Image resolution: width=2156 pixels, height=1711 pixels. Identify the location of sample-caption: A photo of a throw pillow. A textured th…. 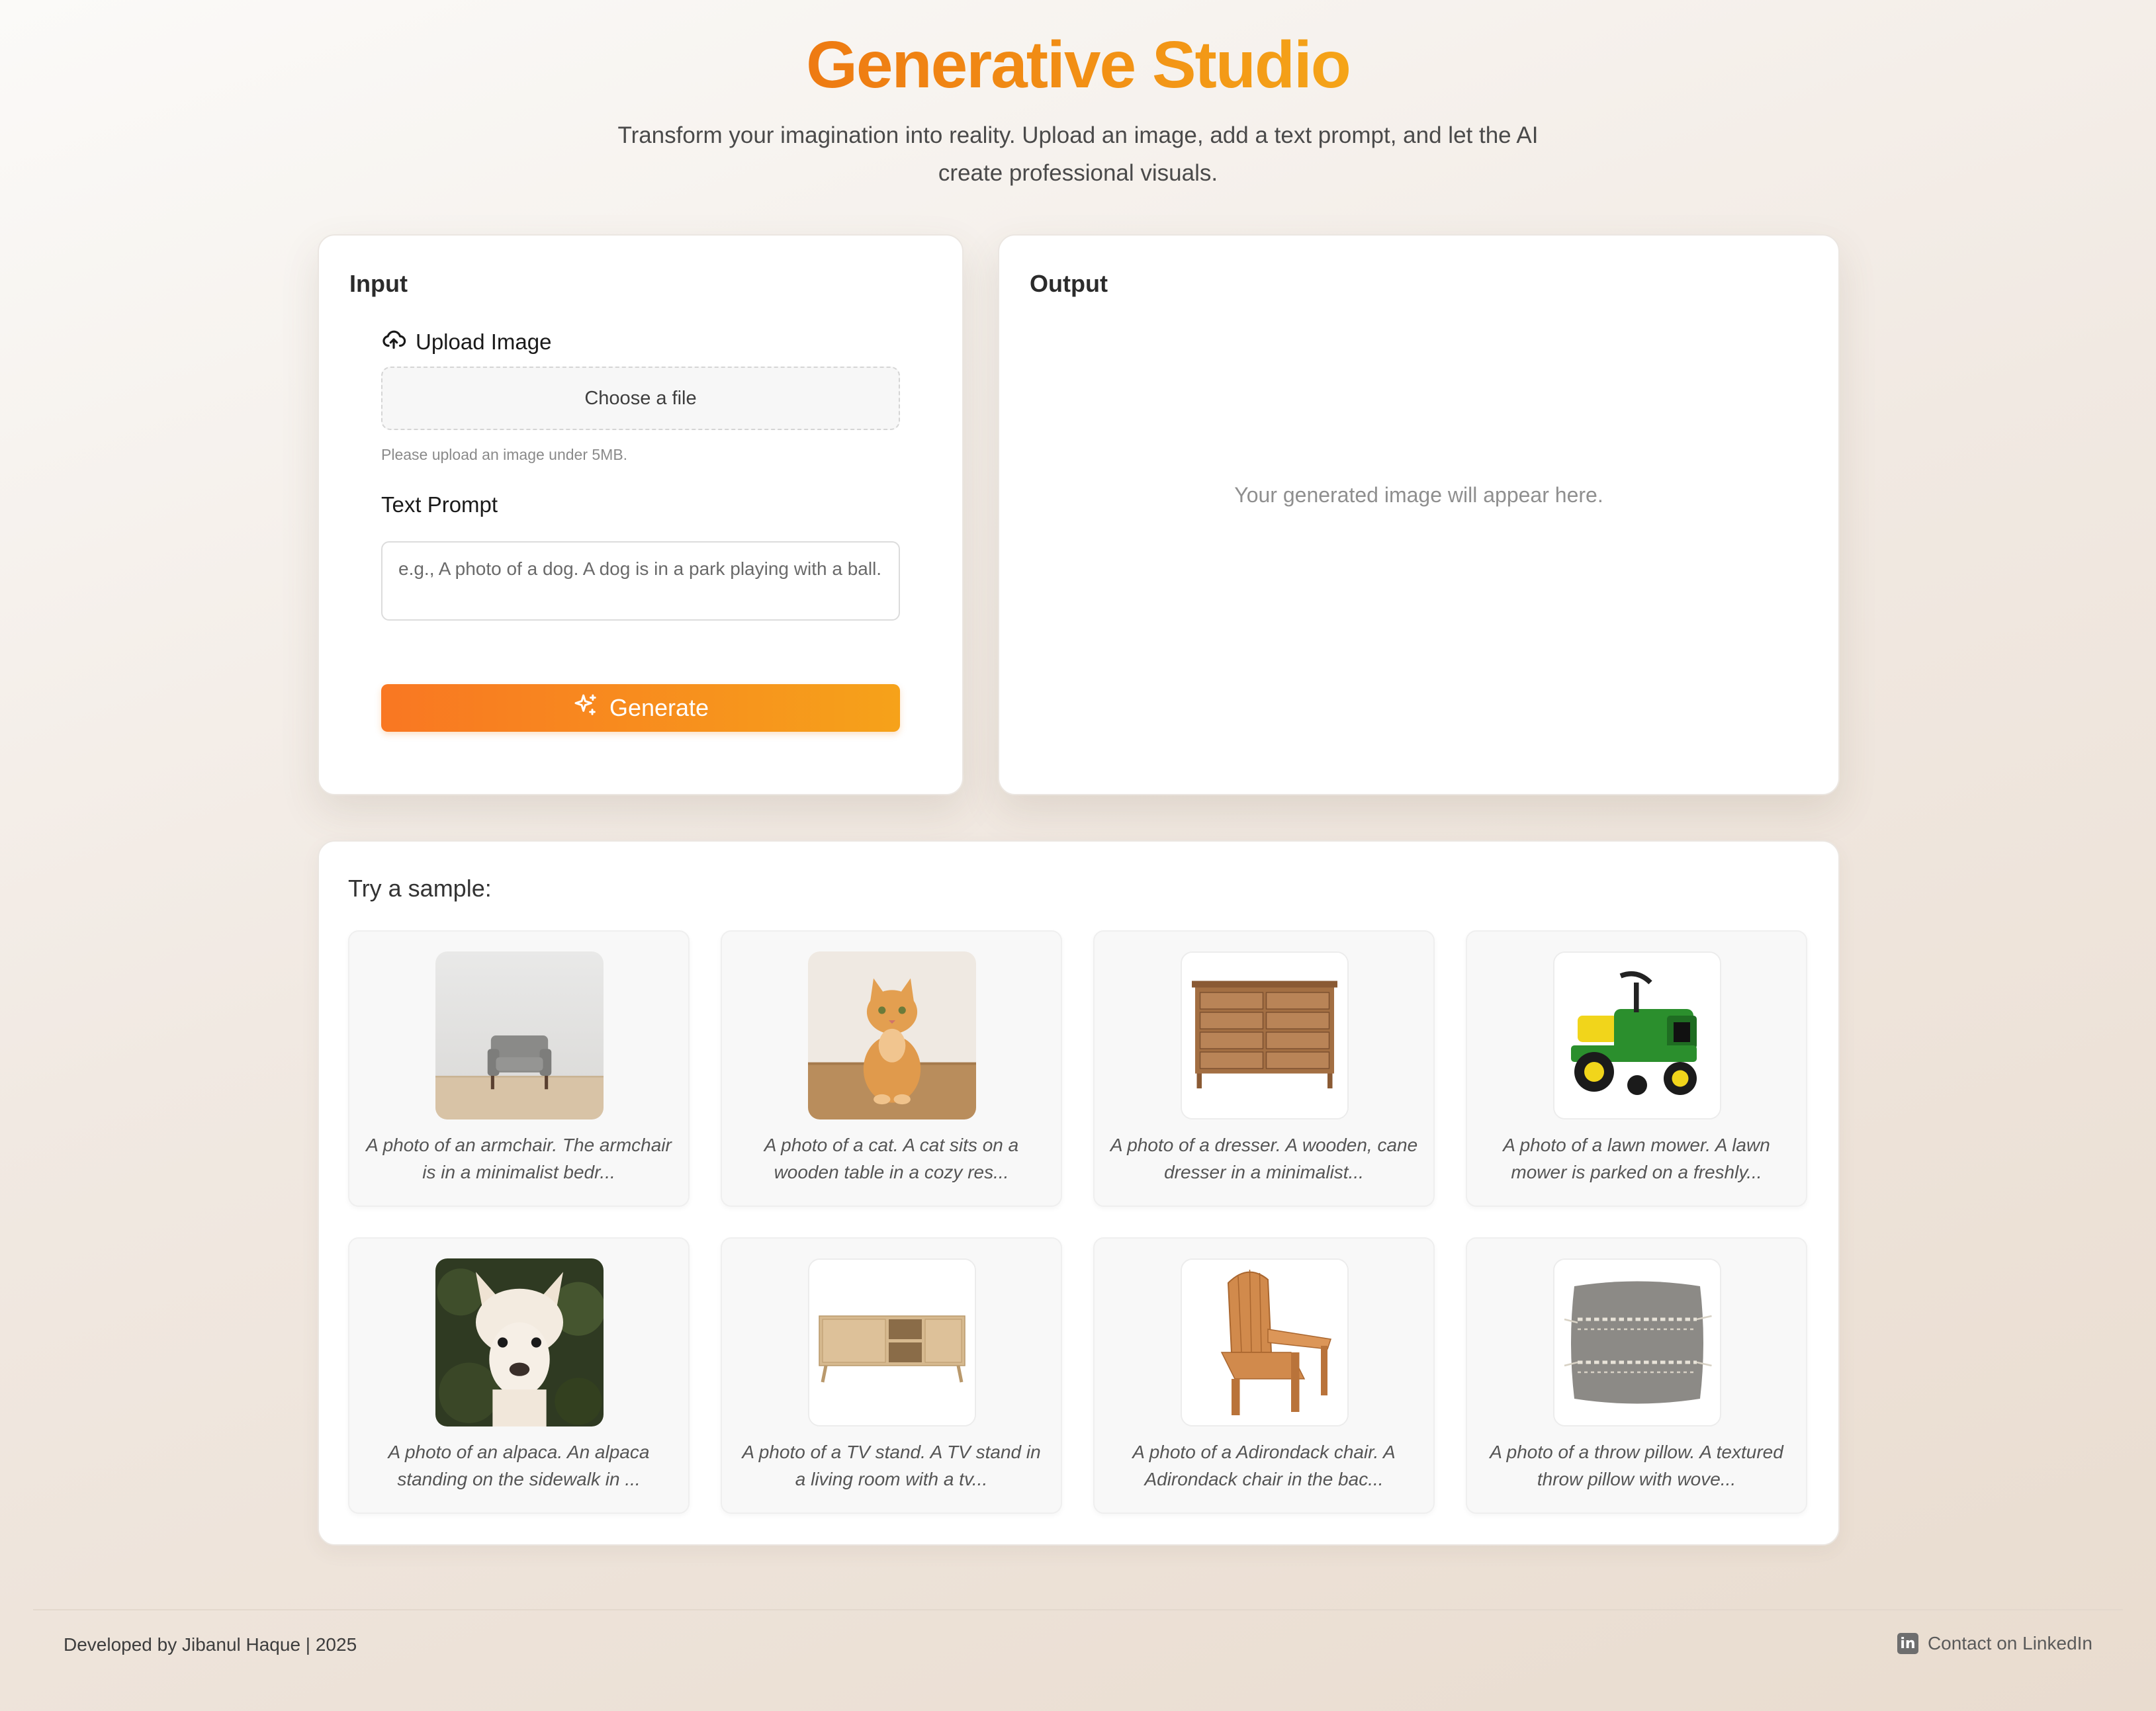
(1636, 1465).